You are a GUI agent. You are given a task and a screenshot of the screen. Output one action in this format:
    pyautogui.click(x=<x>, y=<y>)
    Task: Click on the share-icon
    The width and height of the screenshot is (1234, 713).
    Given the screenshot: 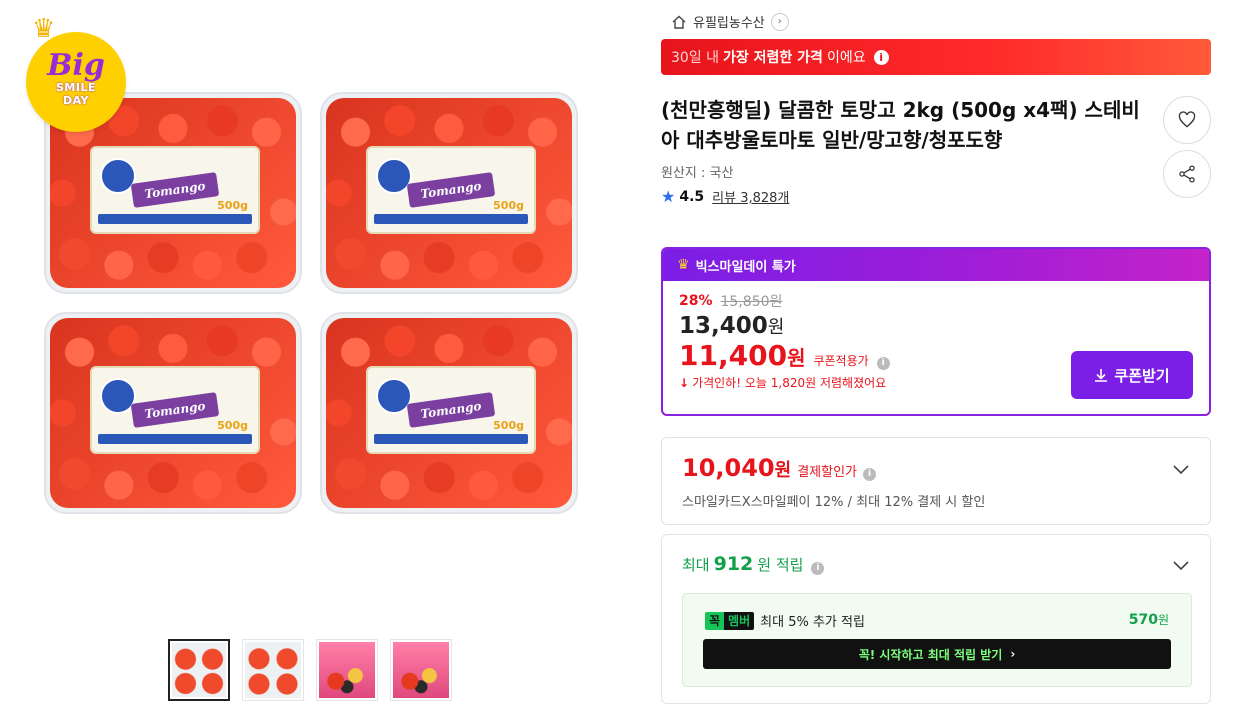 What is the action you would take?
    pyautogui.click(x=1187, y=174)
    